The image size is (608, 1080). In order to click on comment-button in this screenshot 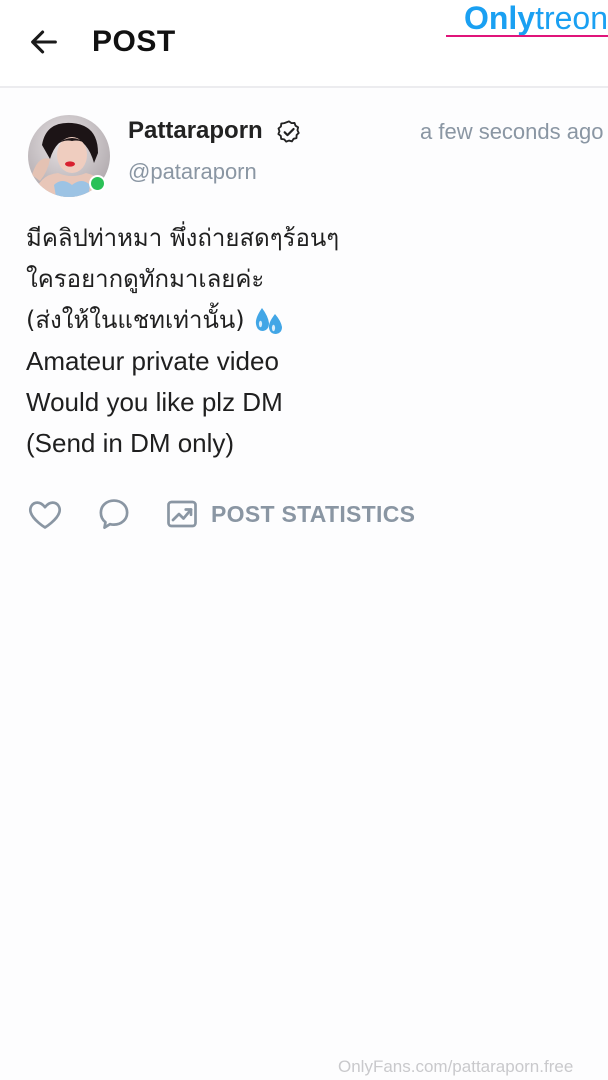, I will do `click(114, 514)`.